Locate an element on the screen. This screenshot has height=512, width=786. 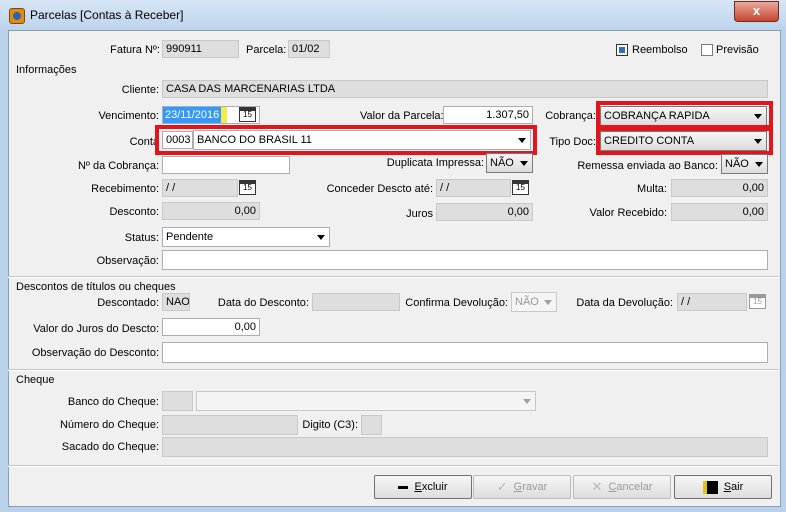
vencimento-label: Vencimento: is located at coordinates (128, 116).